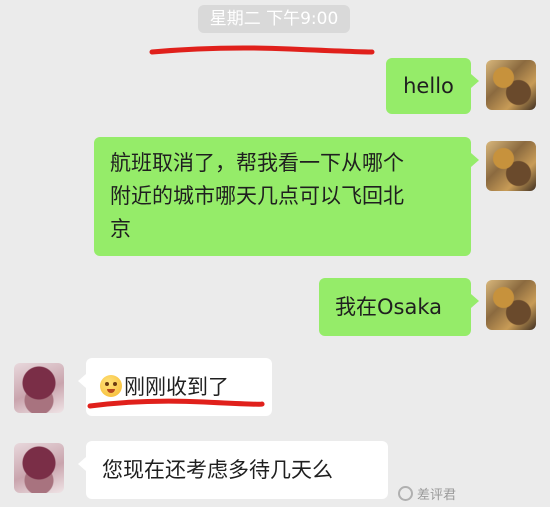 Image resolution: width=550 pixels, height=507 pixels. I want to click on timestamp-label: 星期二 下午9:00, so click(274, 19).